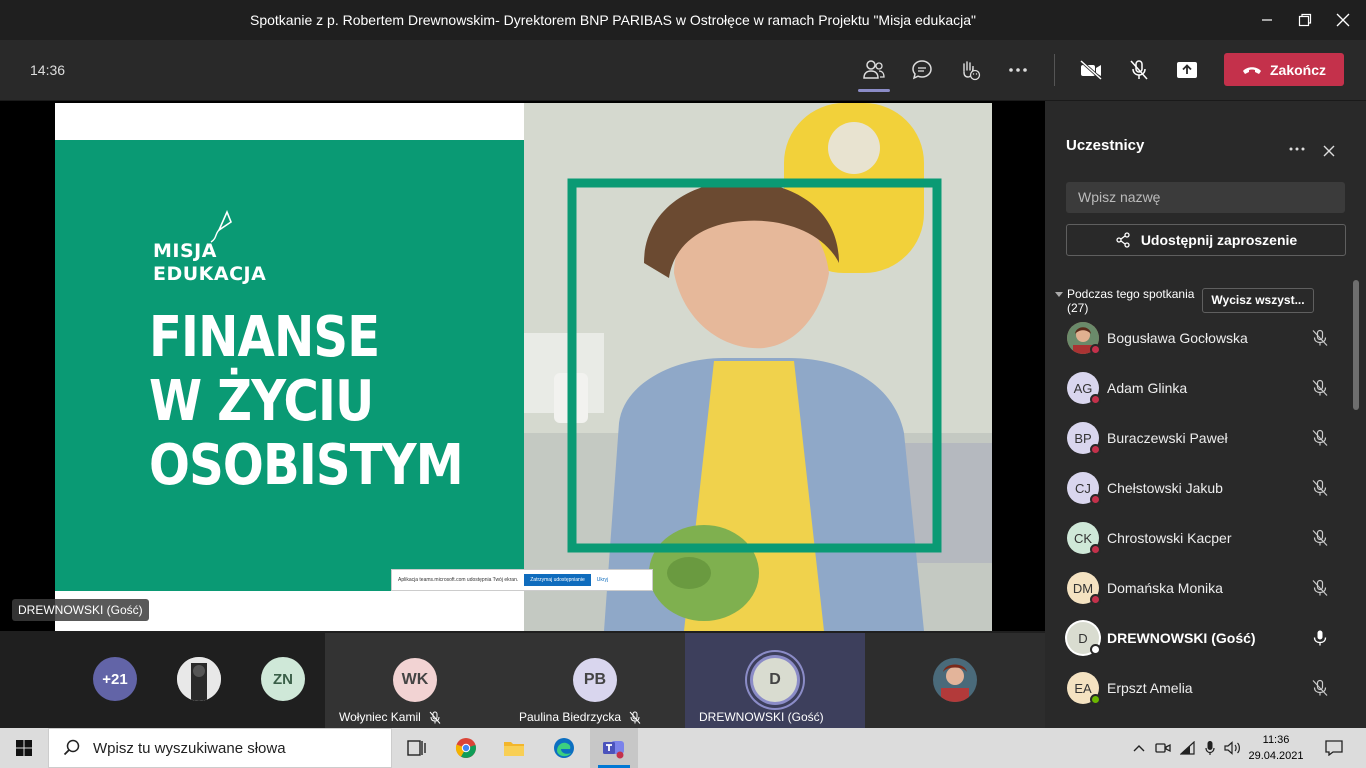 This screenshot has width=1366, height=768. I want to click on start-button, so click(24, 748).